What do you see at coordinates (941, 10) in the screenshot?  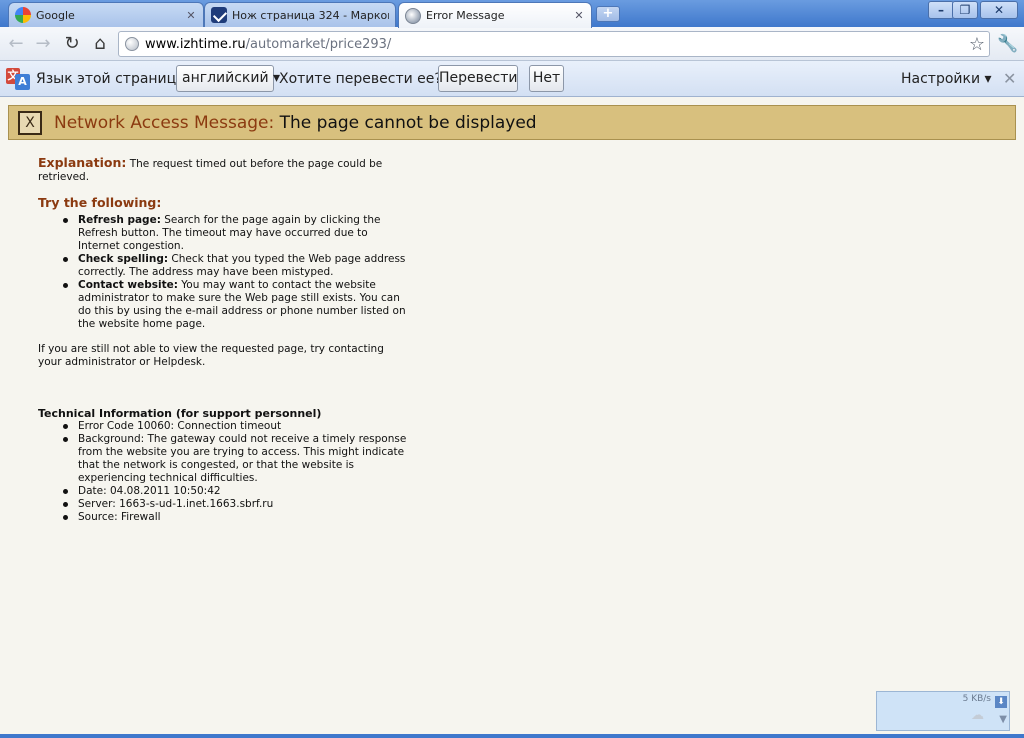 I see `minimize-button: –` at bounding box center [941, 10].